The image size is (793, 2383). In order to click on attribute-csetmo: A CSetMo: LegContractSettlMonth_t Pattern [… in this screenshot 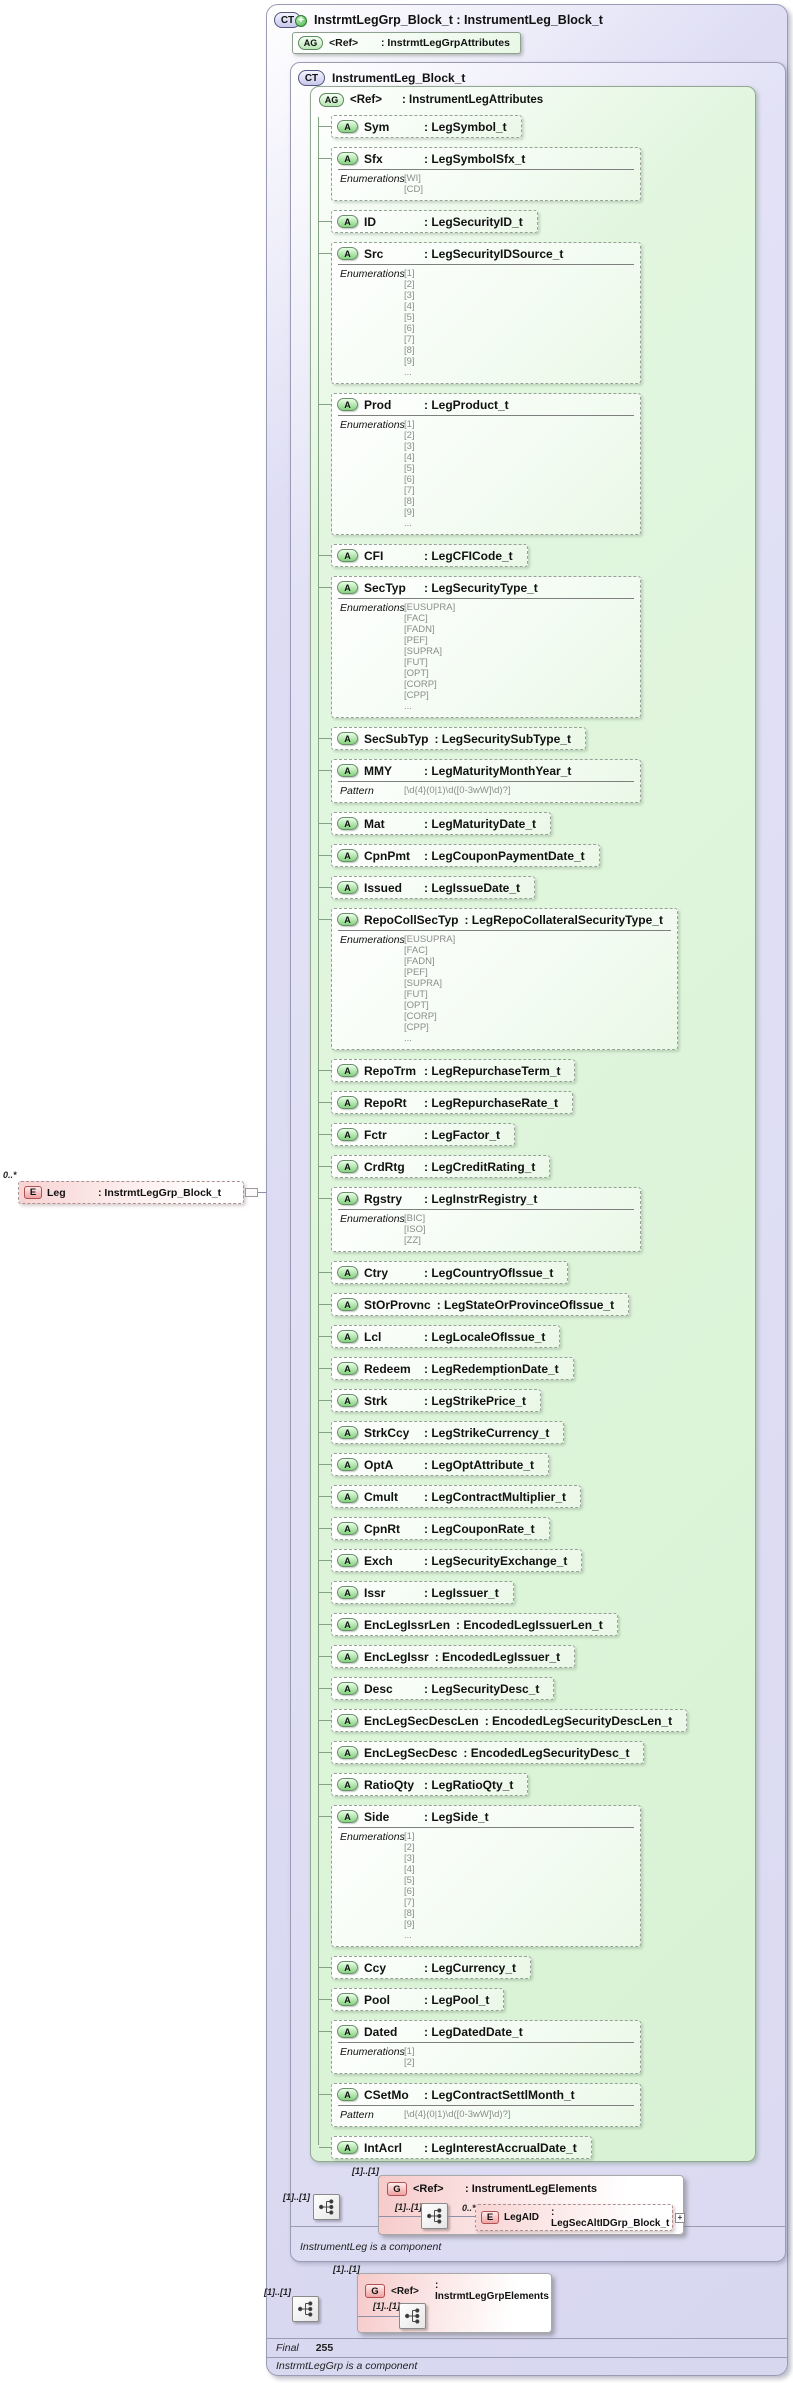, I will do `click(480, 2105)`.